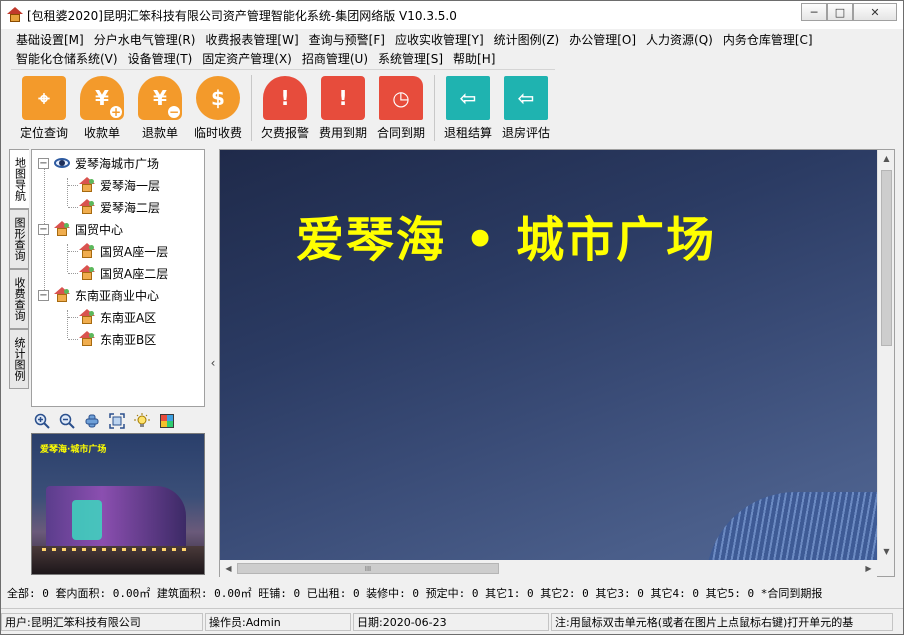 This screenshot has height=635, width=904. Describe the element at coordinates (679, 39) in the screenshot. I see `menu-hr: 人力资源(Q)` at that location.